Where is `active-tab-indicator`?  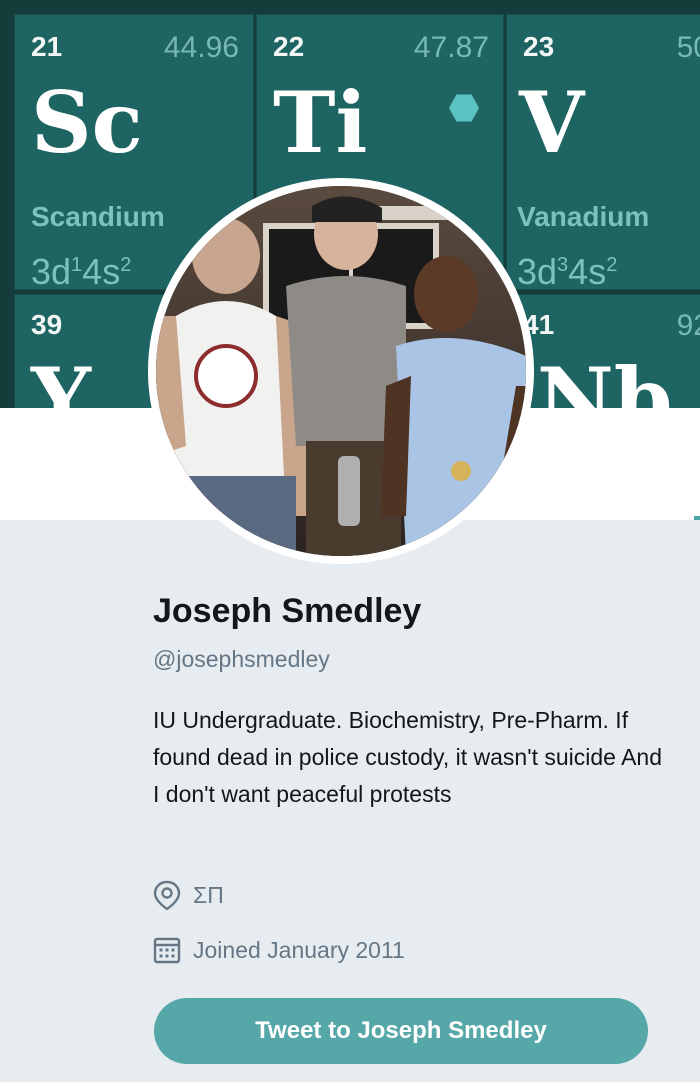
active-tab-indicator is located at coordinates (697, 518).